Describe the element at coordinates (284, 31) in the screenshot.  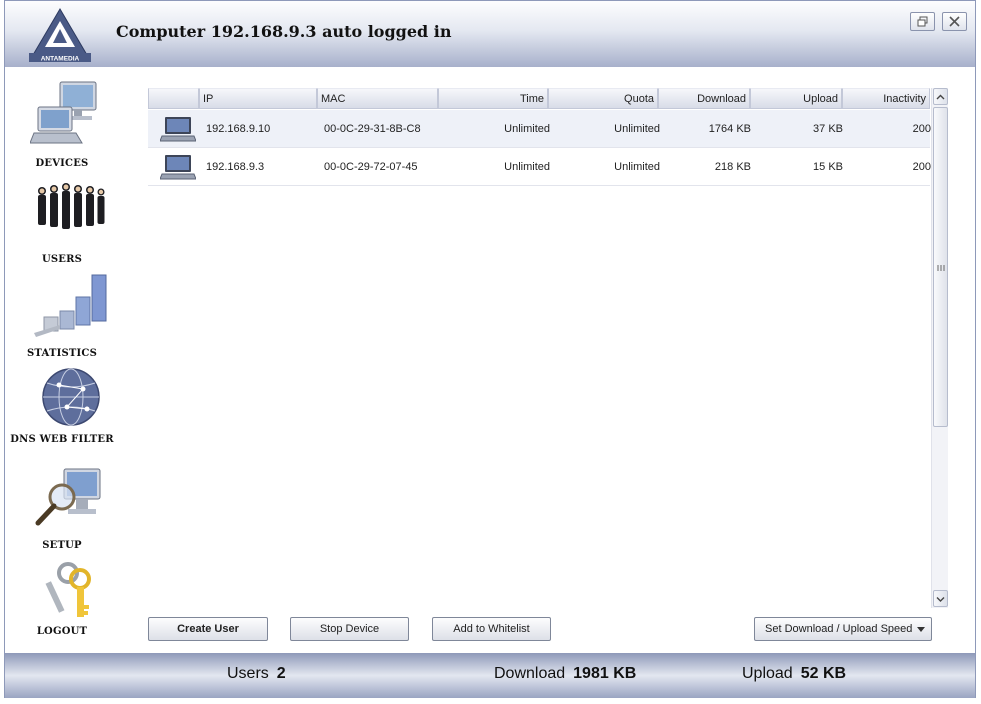
I see `page-title: Computer 192.168.9.3 auto logged in` at that location.